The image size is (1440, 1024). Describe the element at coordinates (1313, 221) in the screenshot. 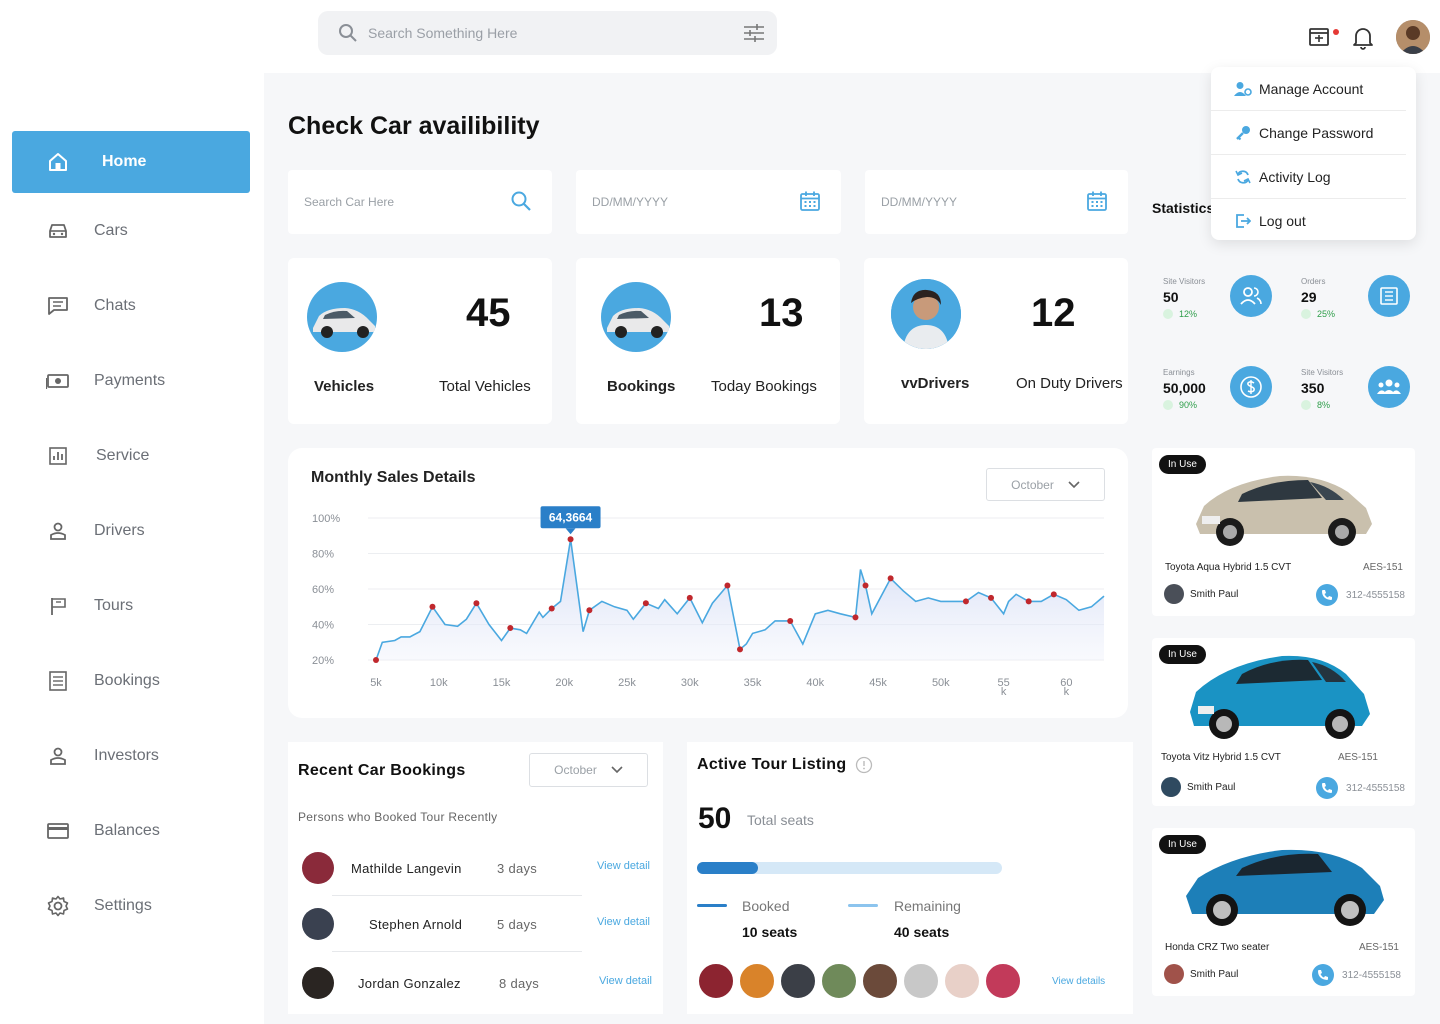

I see `menu-item-log-out: Log out` at that location.